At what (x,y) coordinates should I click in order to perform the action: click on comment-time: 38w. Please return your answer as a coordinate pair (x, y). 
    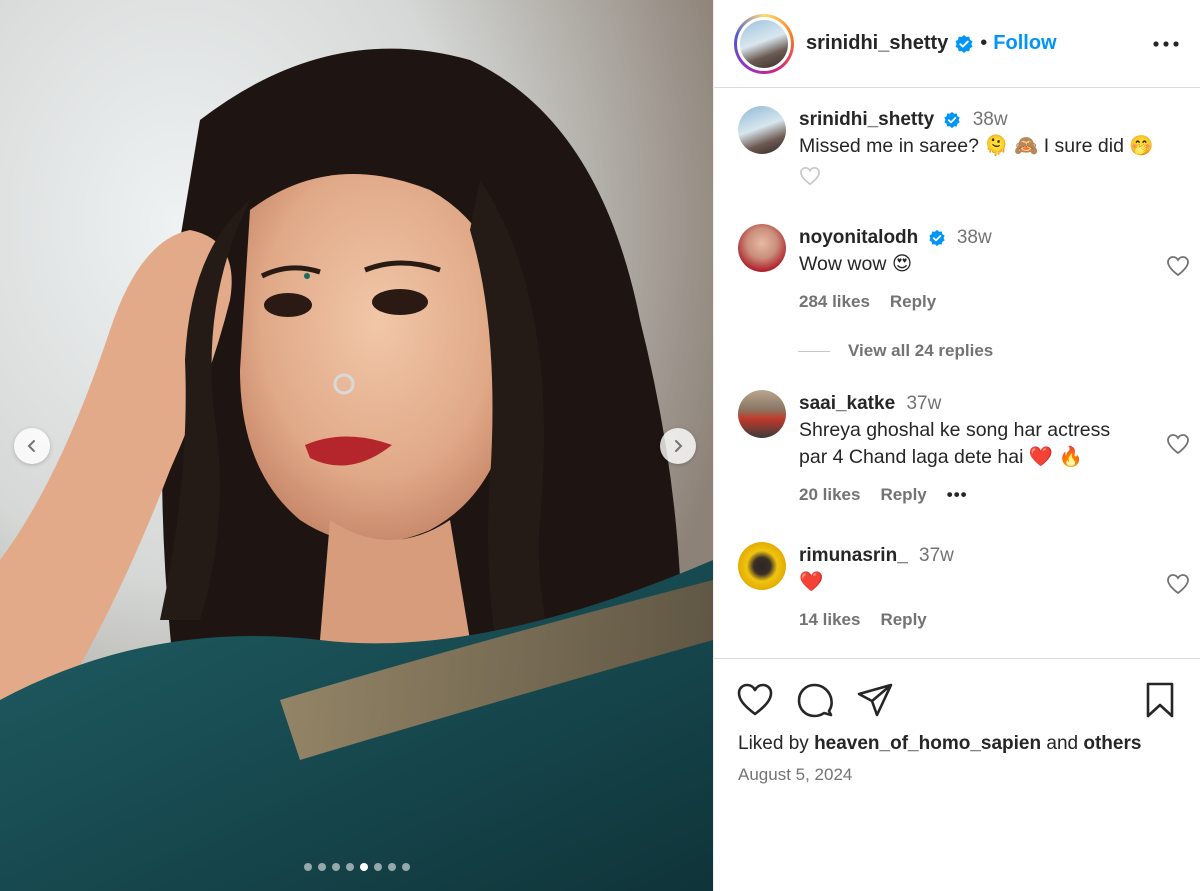
    Looking at the image, I should click on (974, 237).